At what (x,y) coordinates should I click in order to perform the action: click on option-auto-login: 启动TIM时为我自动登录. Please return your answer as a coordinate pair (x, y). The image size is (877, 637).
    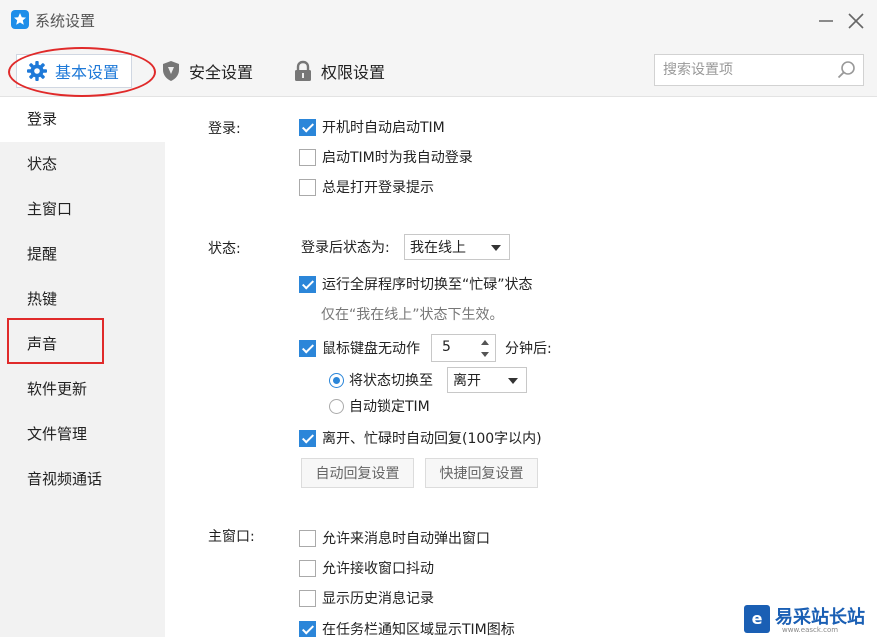
    Looking at the image, I should click on (386, 157).